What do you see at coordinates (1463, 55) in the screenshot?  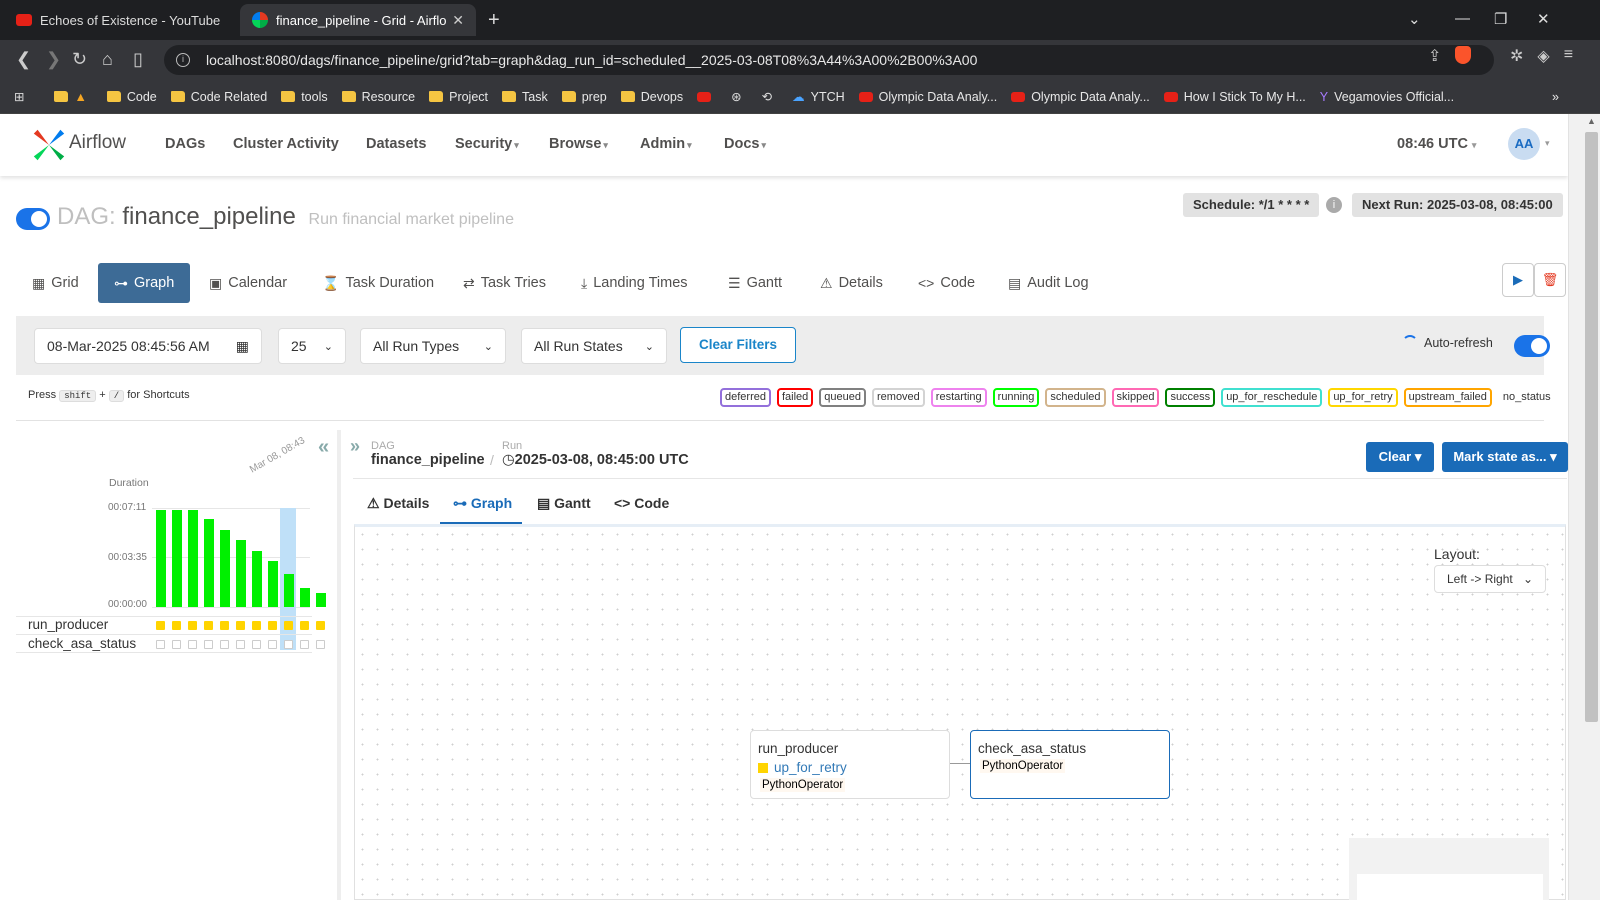 I see `brave-shield-icon` at bounding box center [1463, 55].